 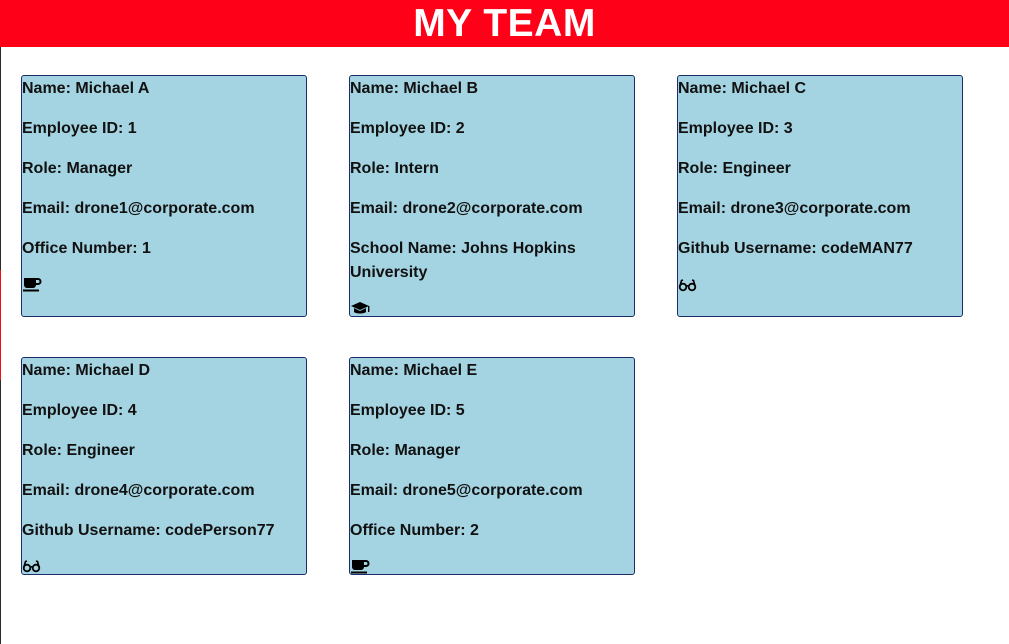 I want to click on employee-role: Role: Intern, so click(x=394, y=168).